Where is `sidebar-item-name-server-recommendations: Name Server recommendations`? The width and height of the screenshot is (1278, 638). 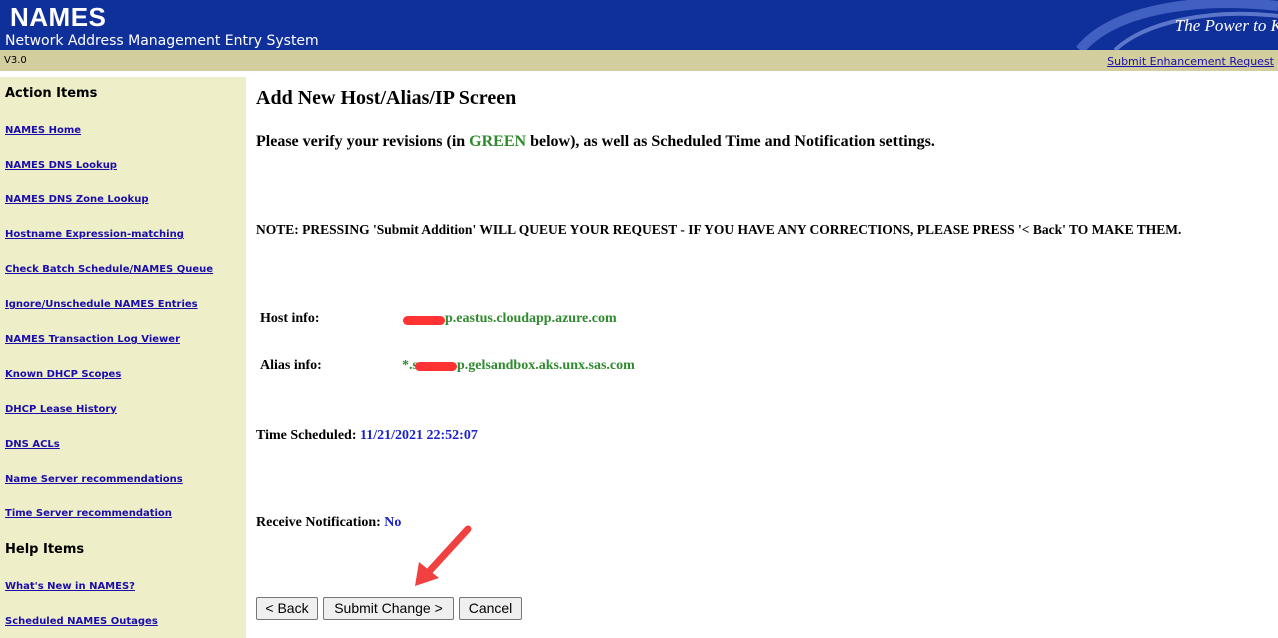
sidebar-item-name-server-recommendations: Name Server recommendations is located at coordinates (94, 479).